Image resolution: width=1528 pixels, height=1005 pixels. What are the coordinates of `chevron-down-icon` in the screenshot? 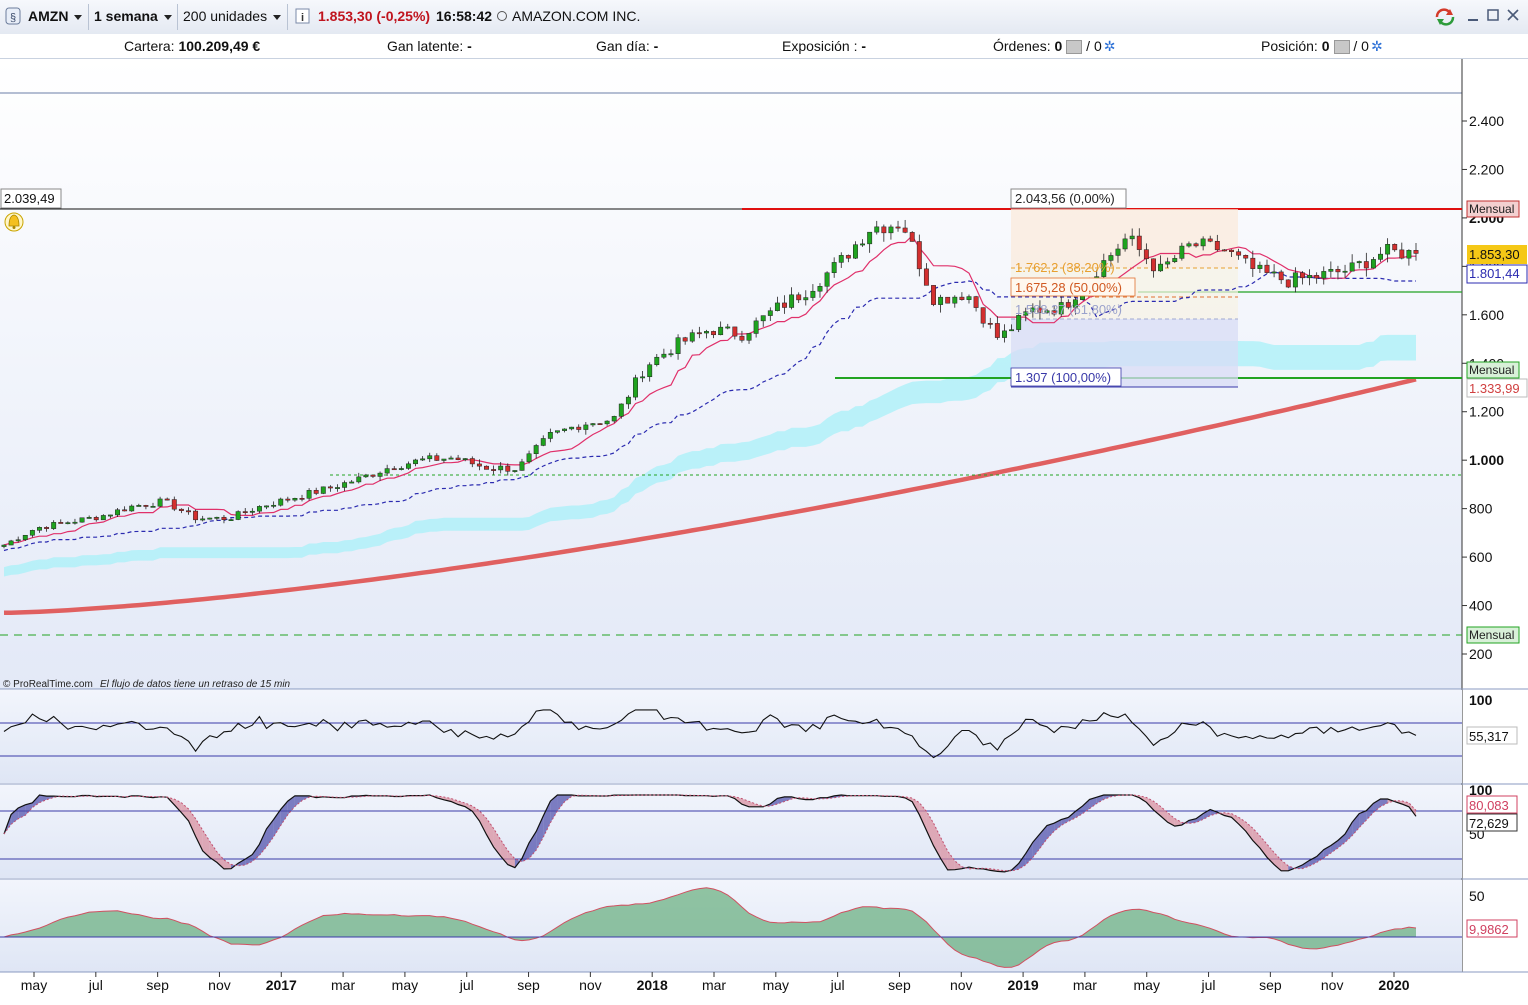 It's located at (78, 17).